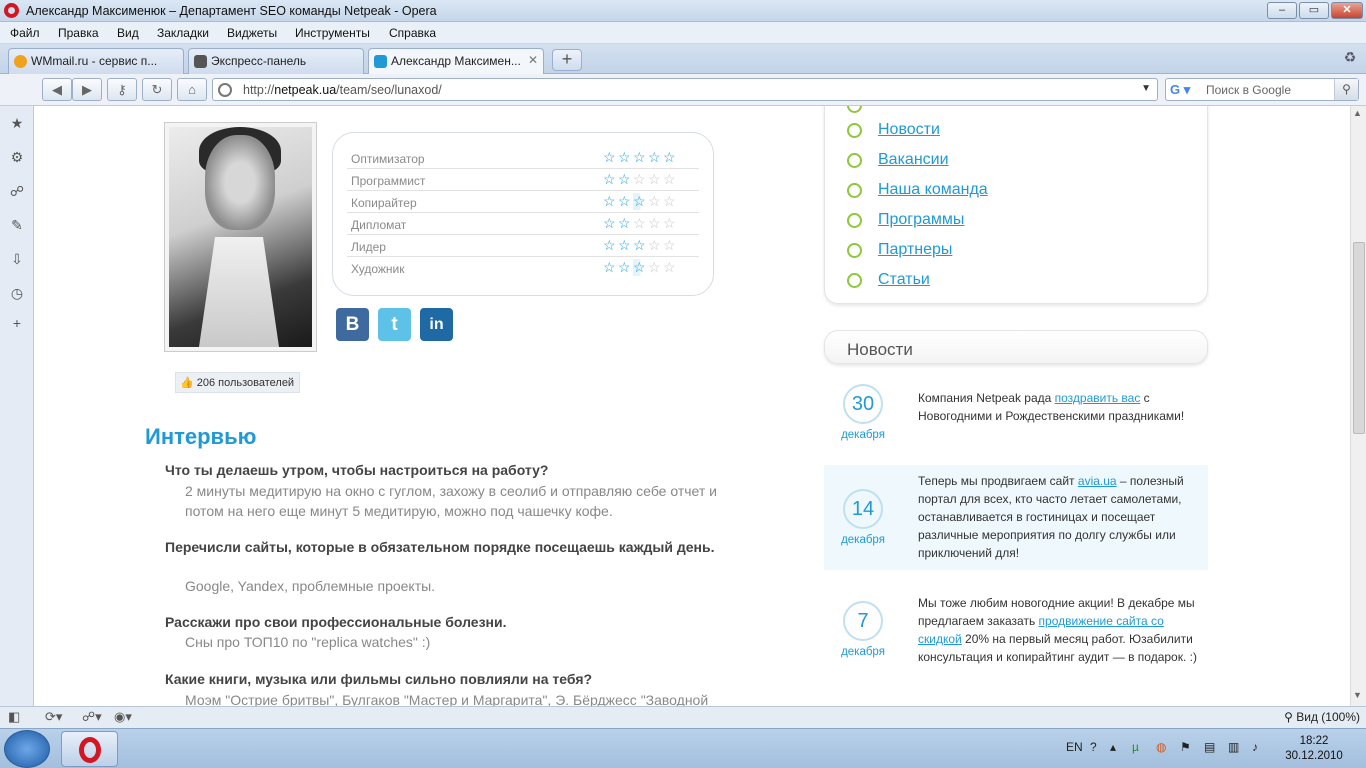  I want to click on menu-tools: Инструменты, so click(332, 33).